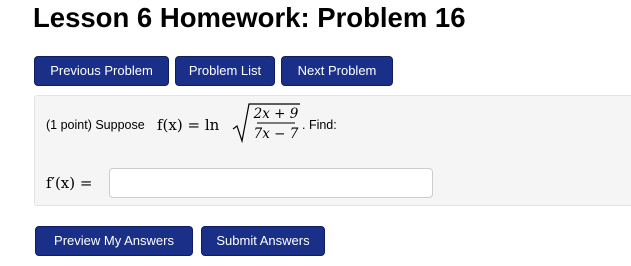  Describe the element at coordinates (249, 17) in the screenshot. I see `page-title: Lesson 6 Homework: Problem 16` at that location.